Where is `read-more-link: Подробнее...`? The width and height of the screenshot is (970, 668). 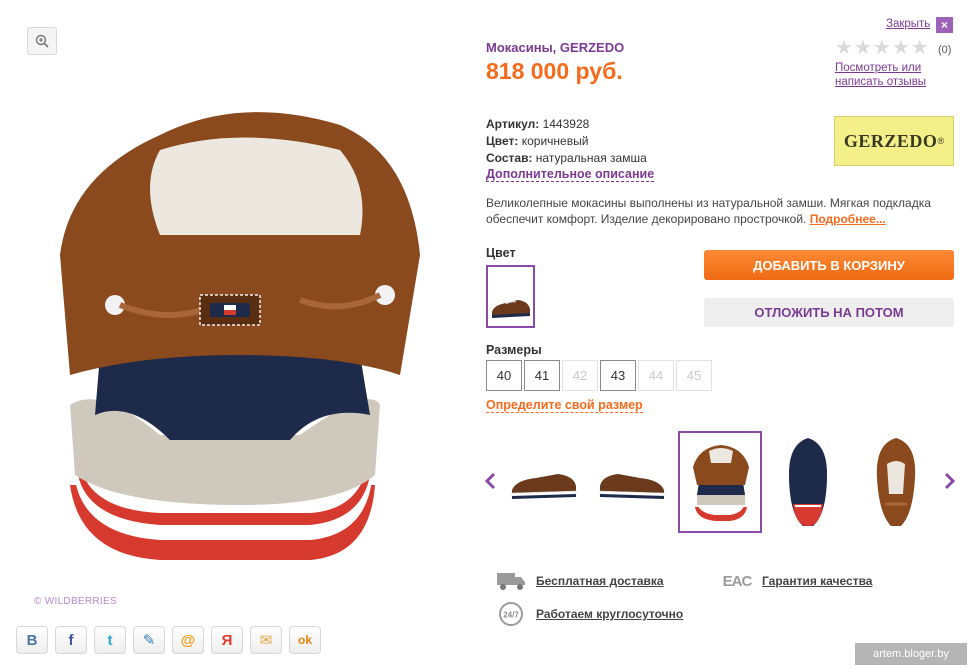
read-more-link: Подробнее... is located at coordinates (848, 219).